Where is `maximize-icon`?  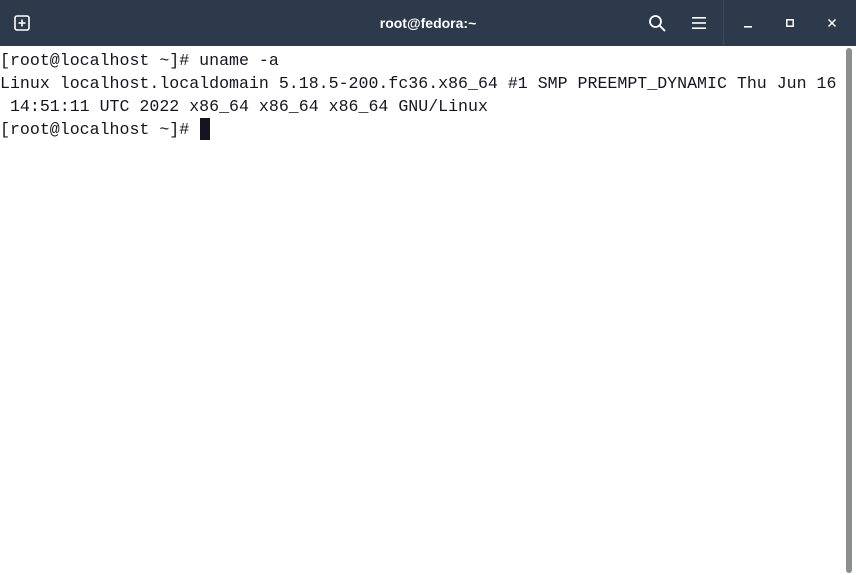 maximize-icon is located at coordinates (790, 23).